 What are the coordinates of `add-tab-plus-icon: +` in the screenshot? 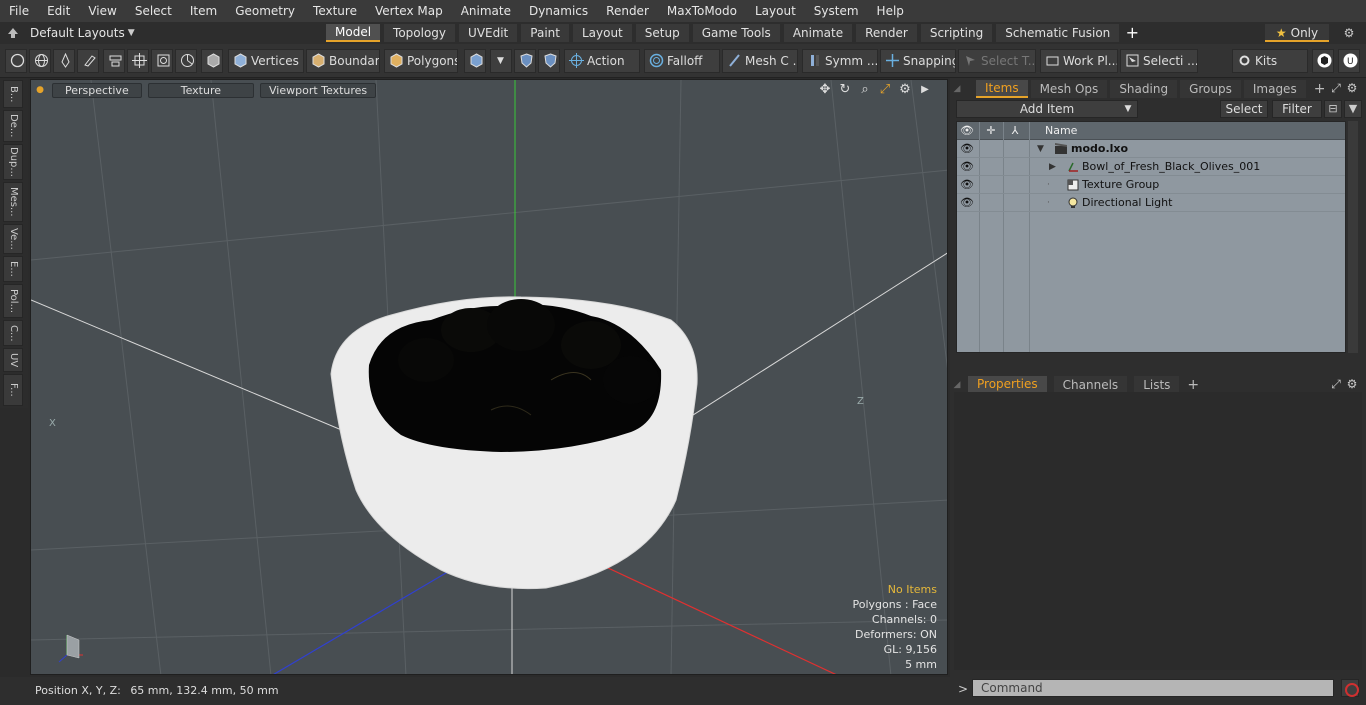 It's located at (1132, 33).